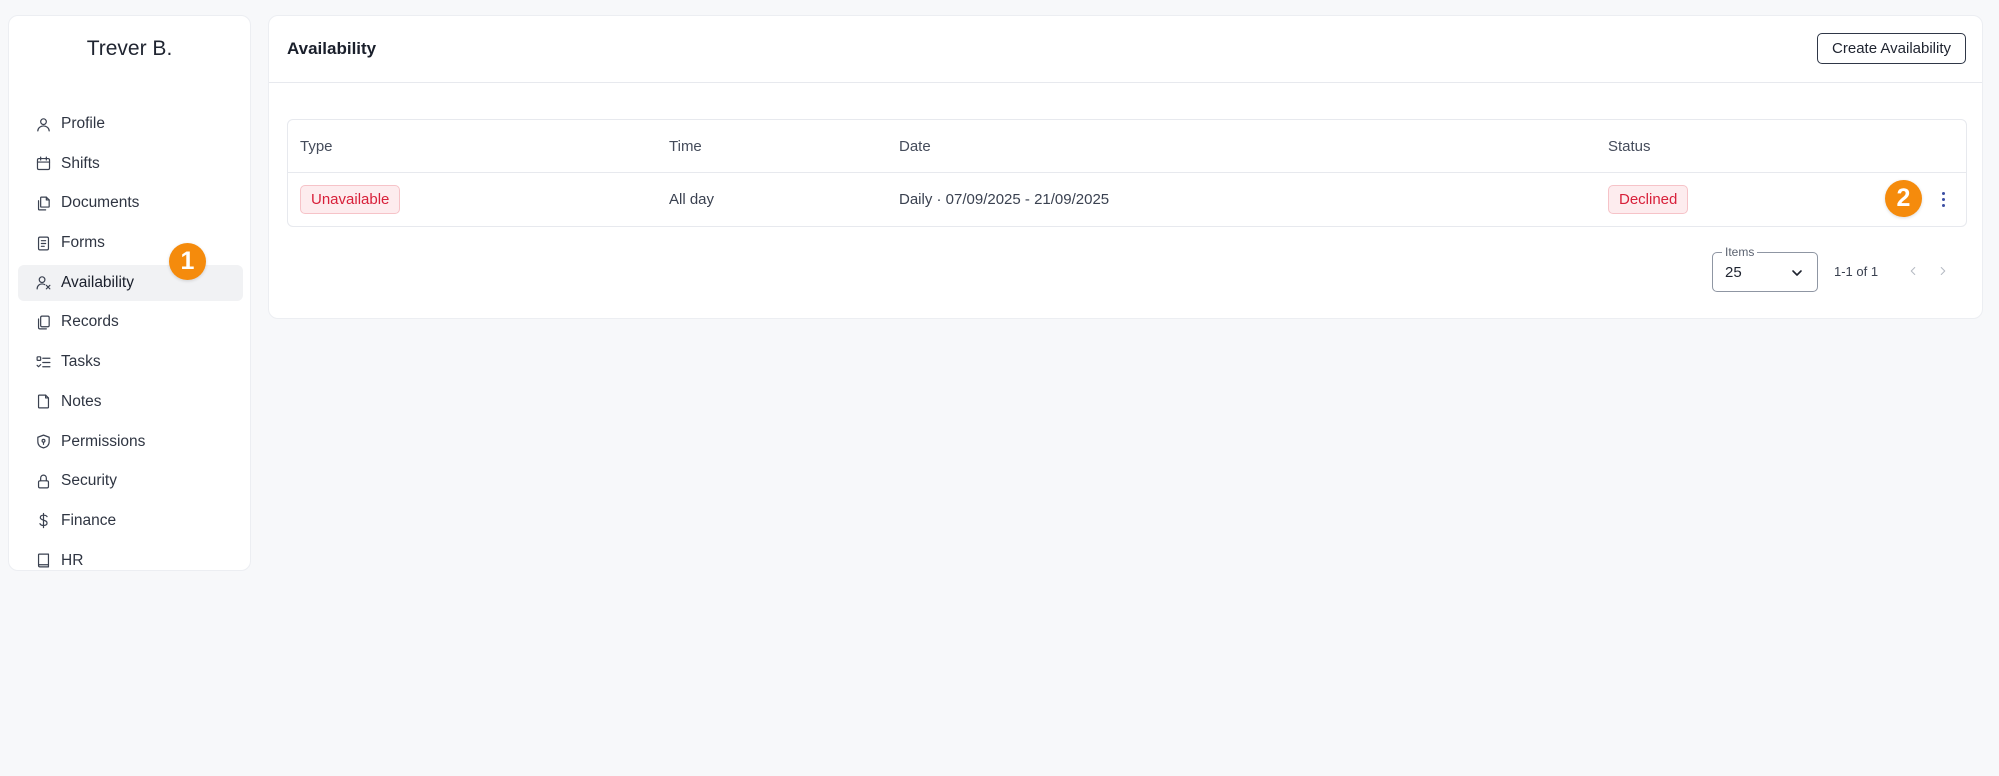 Image resolution: width=1999 pixels, height=776 pixels. What do you see at coordinates (1125, 268) in the screenshot?
I see `pagination: Items 25 1-1 of 1` at bounding box center [1125, 268].